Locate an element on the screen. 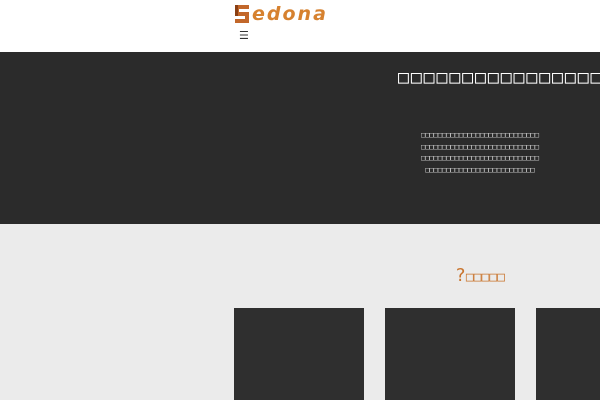 The image size is (600, 400). section-title-rest: □□□□□ is located at coordinates (485, 277).